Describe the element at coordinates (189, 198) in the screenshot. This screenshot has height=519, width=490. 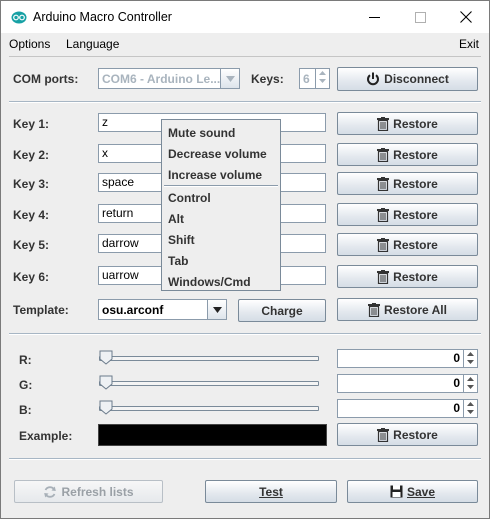
I see `popup-item-control: Control` at that location.